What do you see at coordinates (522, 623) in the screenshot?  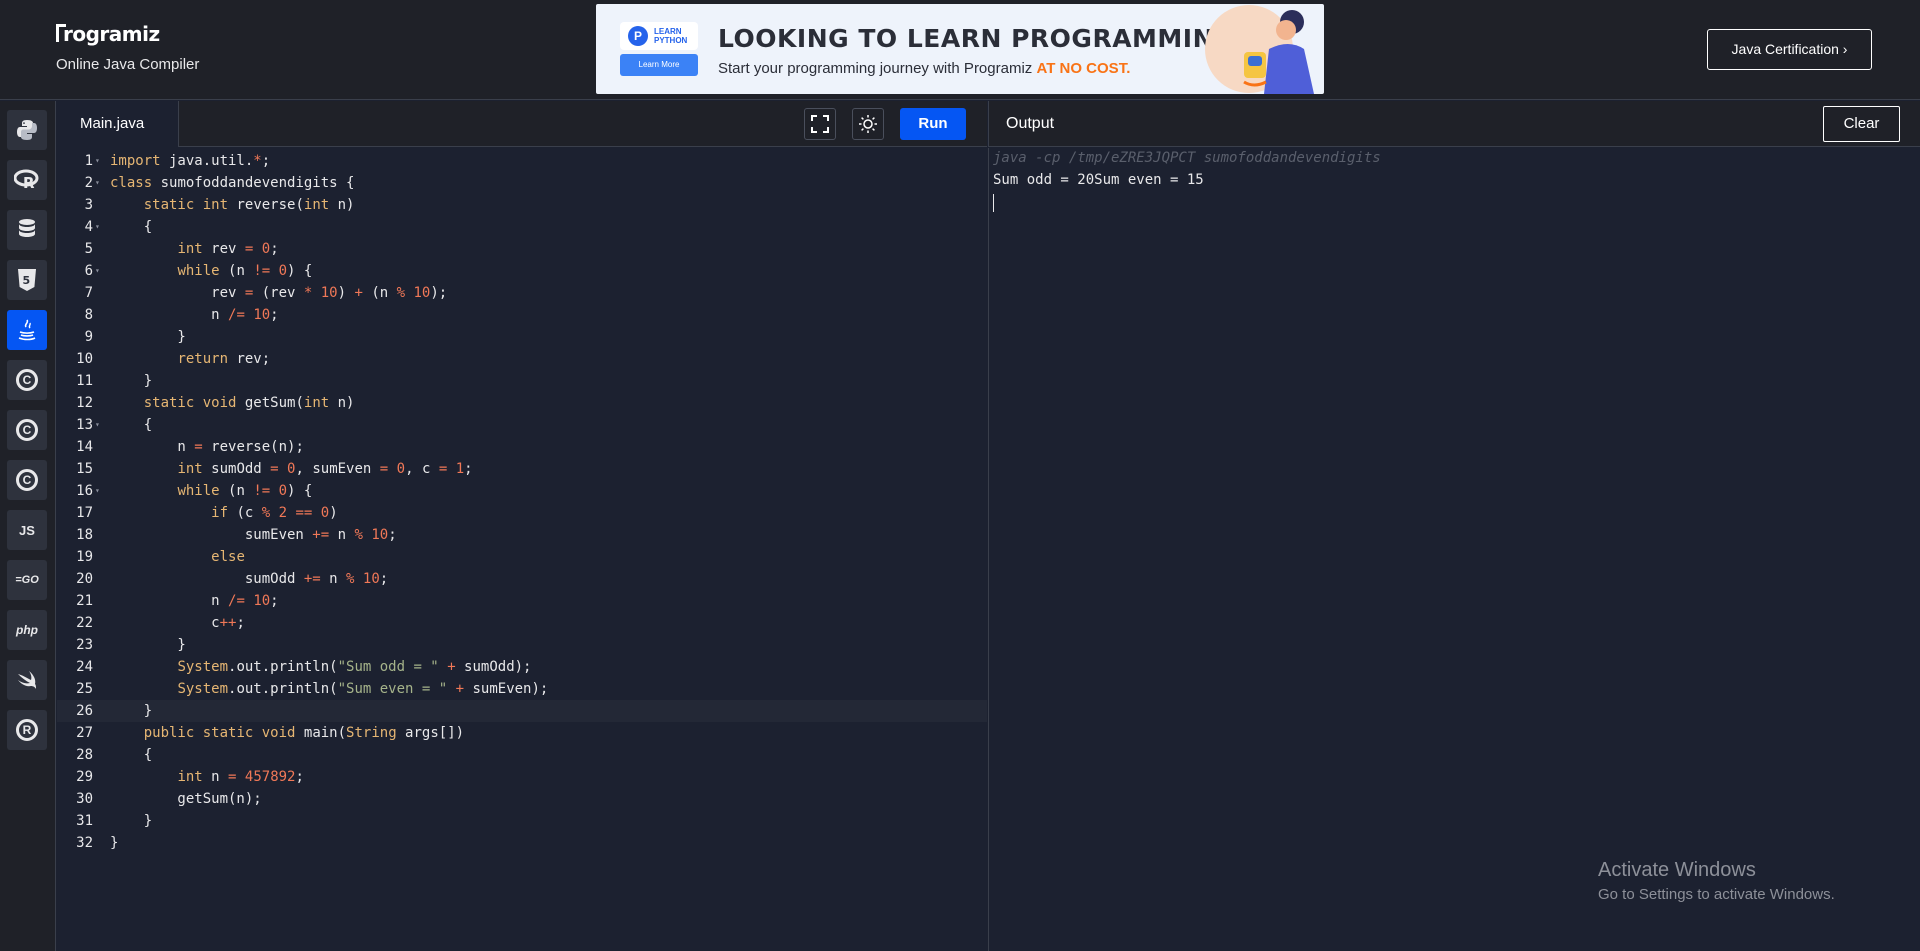 I see `code-line: 22 c++;` at bounding box center [522, 623].